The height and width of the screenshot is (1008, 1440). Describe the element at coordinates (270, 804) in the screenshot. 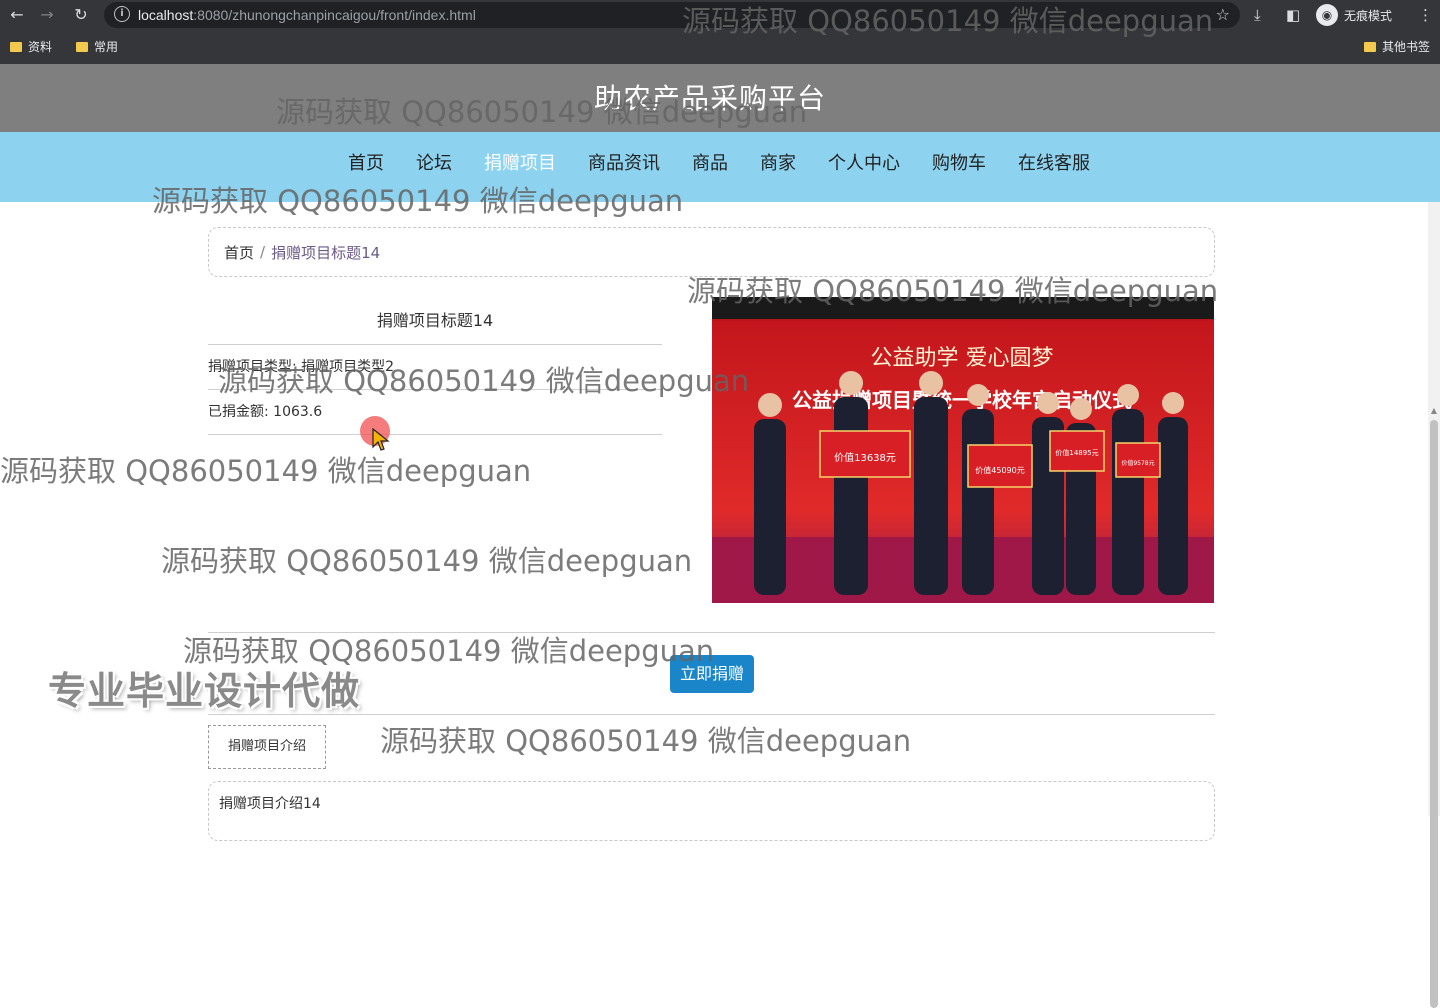

I see `project-intro-text: 捐赠项目介绍14` at that location.